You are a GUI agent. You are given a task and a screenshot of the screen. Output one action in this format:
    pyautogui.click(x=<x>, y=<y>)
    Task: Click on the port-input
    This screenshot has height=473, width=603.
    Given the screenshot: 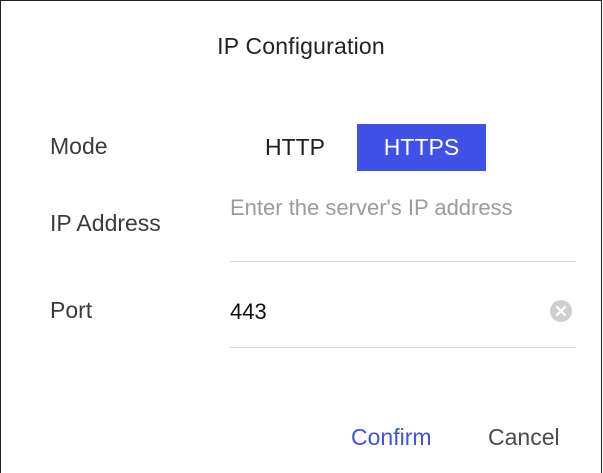 What is the action you would take?
    pyautogui.click(x=380, y=312)
    